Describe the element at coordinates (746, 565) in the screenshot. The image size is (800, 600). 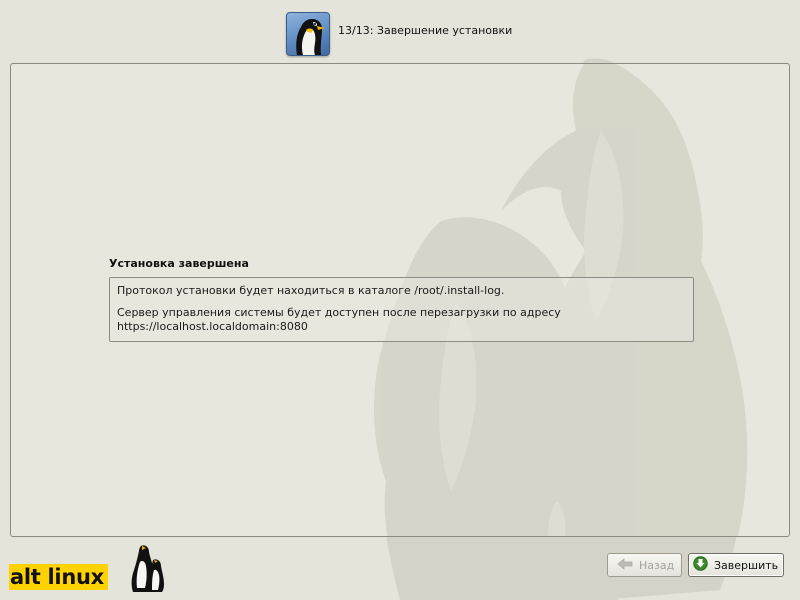
I see `finish-button-label: Завершить` at that location.